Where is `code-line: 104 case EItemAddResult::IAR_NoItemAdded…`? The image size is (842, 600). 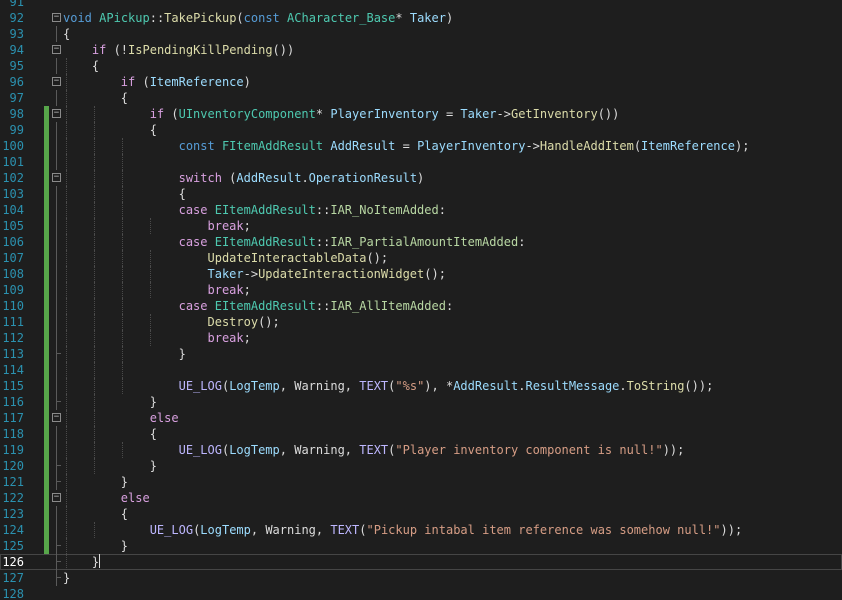
code-line: 104 case EItemAddResult::IAR_NoItemAdded… is located at coordinates (421, 210).